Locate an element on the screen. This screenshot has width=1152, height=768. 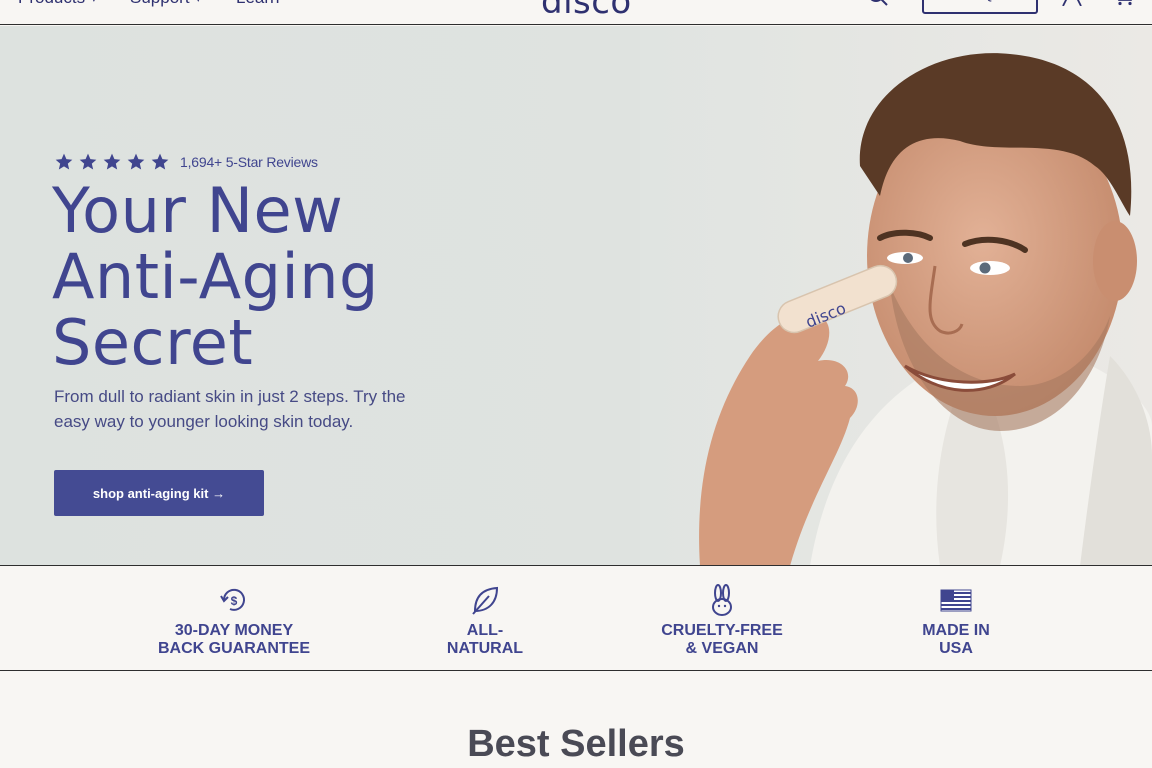
shop-anti-aging-kit-button: shop anti-aging kit → is located at coordinates (159, 493).